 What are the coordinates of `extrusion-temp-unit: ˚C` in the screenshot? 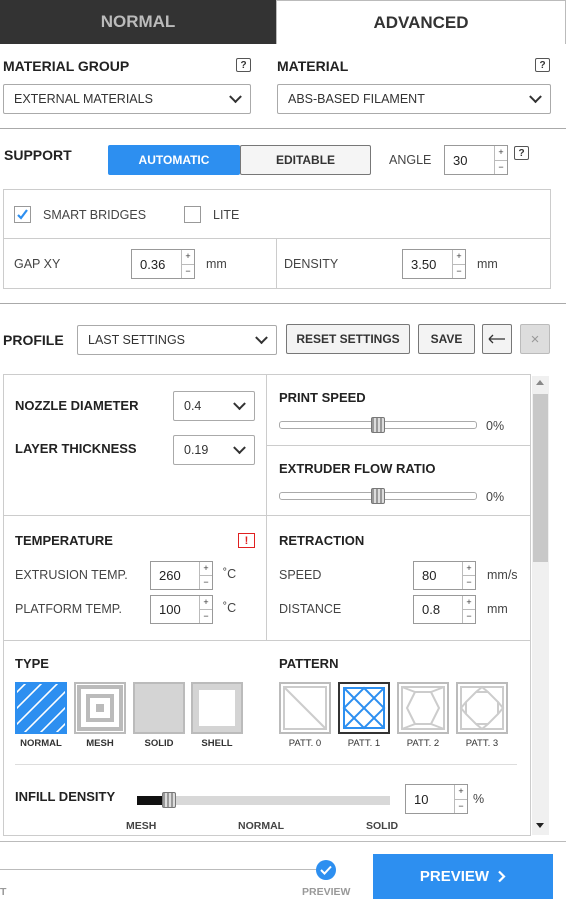 It's located at (230, 574).